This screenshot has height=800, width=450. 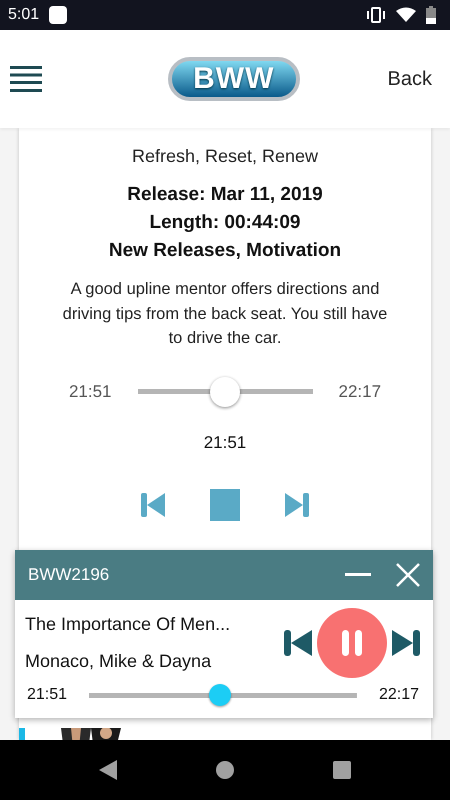 I want to click on episode-description: A good upline mentor offers directions and driving tips from the back seat. You still have to drive the car., so click(x=225, y=314).